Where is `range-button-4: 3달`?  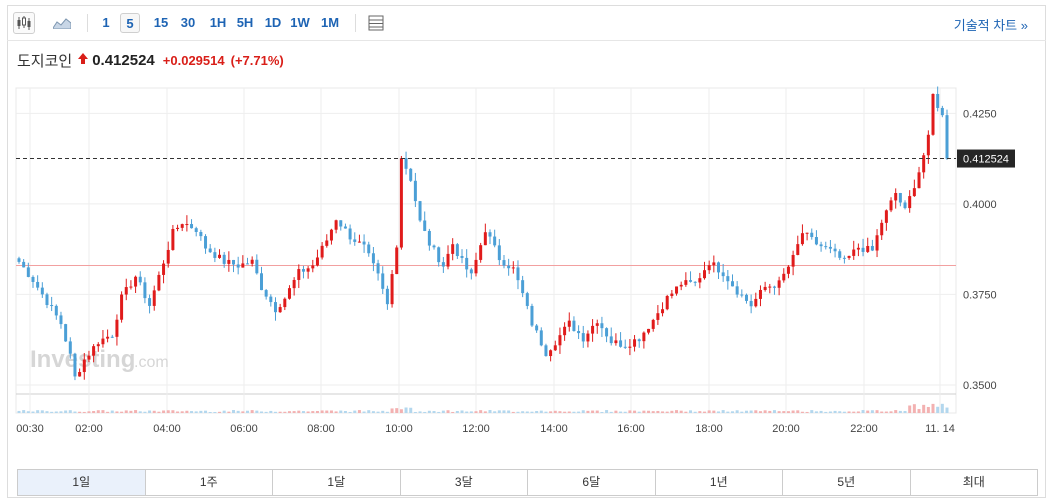 range-button-4: 3달 is located at coordinates (464, 482).